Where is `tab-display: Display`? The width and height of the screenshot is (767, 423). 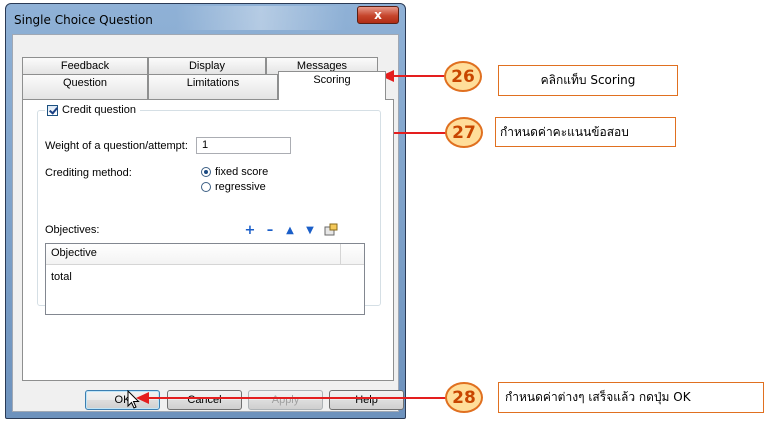
tab-display: Display is located at coordinates (207, 65).